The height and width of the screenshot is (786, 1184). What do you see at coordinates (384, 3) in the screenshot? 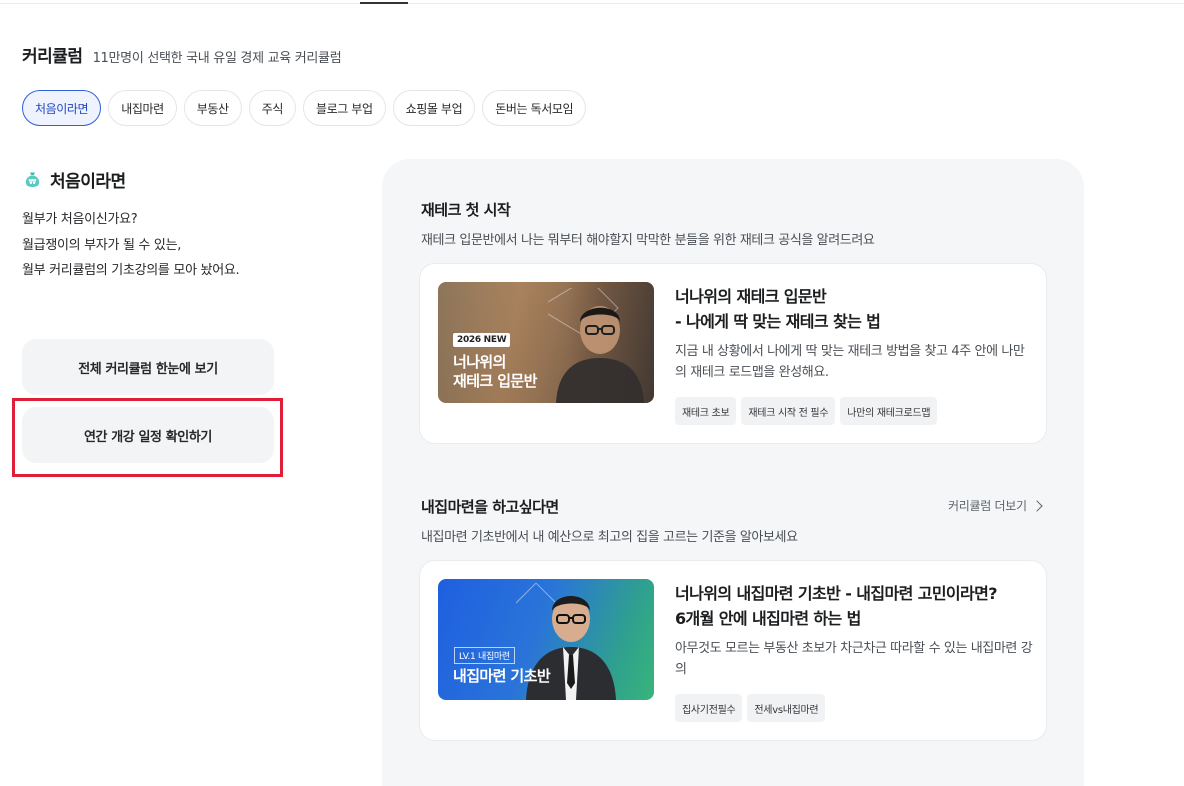
I see `top-tab-active-indicator` at bounding box center [384, 3].